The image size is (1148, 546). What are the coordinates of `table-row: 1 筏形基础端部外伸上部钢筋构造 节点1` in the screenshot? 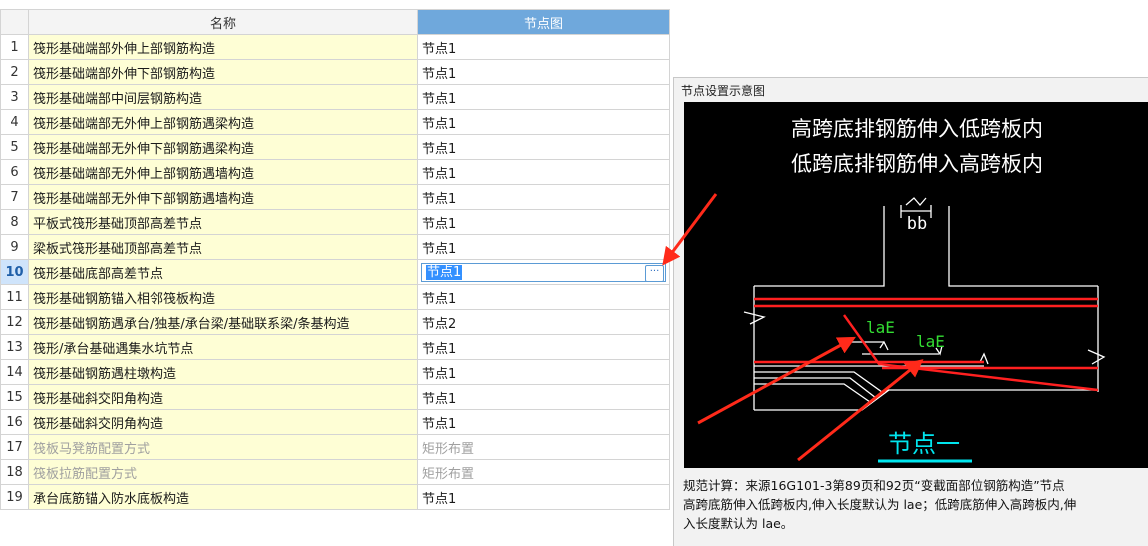 It's located at (335, 47).